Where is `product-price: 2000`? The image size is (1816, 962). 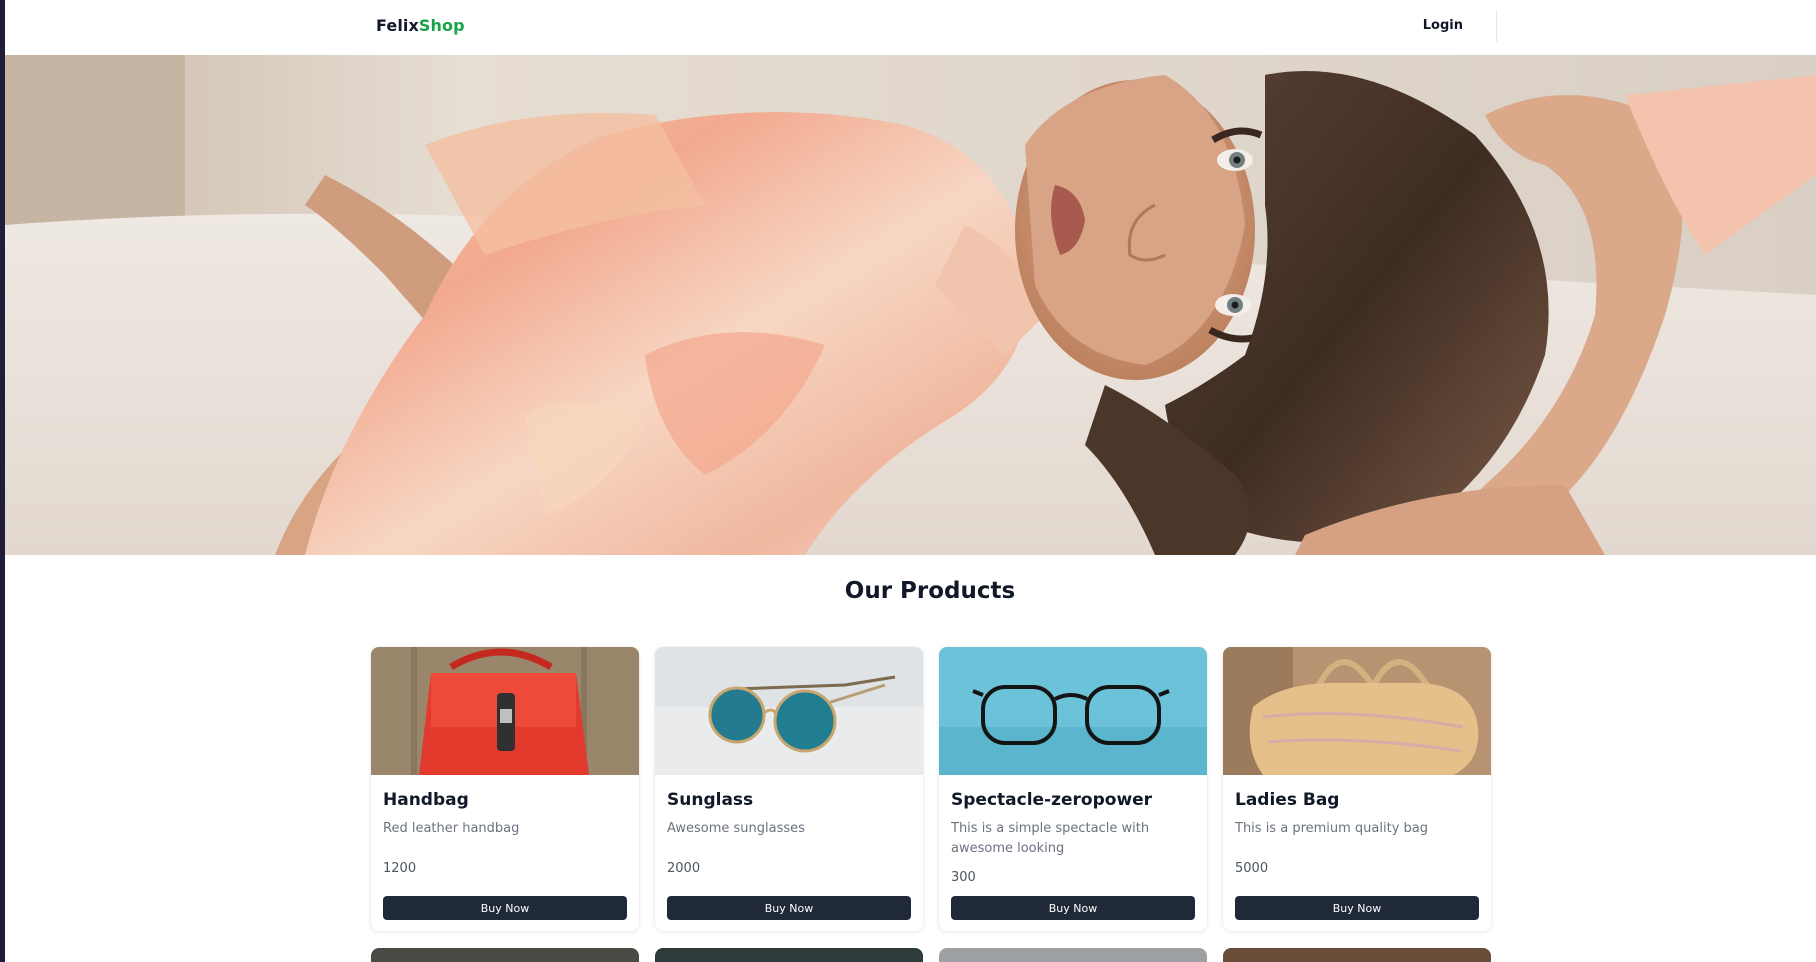 product-price: 2000 is located at coordinates (684, 868).